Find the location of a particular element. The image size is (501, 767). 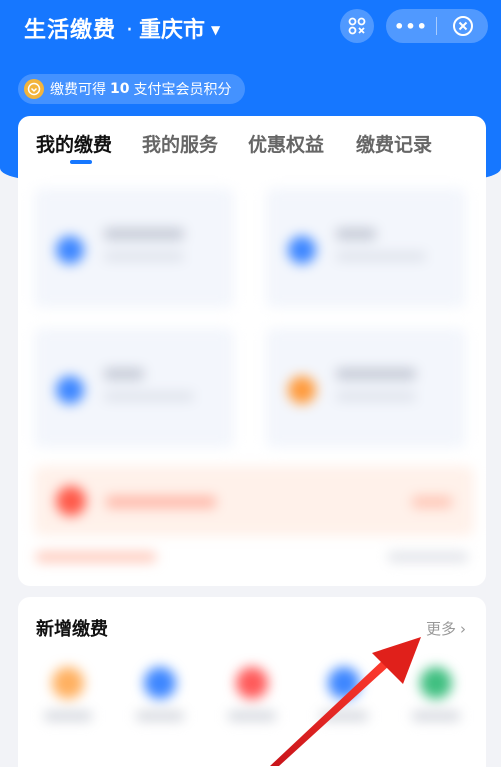

chevron-right-icon: › is located at coordinates (463, 629).